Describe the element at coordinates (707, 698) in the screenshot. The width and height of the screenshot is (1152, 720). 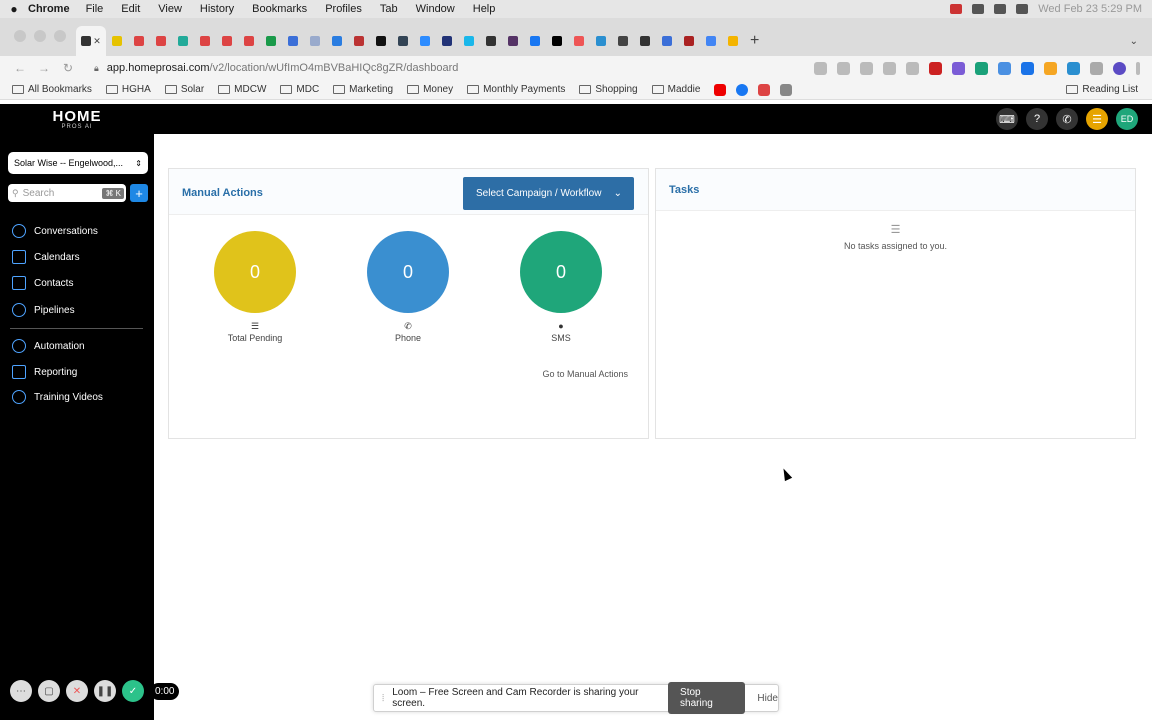
I see `stop-sharing-button: Stop sharing` at that location.